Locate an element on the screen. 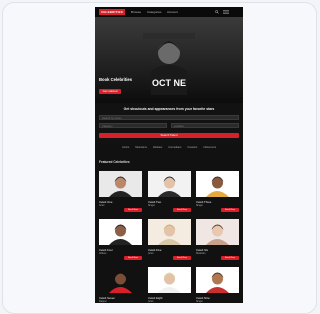 The height and width of the screenshot is (314, 320). hero-banner: OCT NE Book Celebrities Get started is located at coordinates (169, 60).